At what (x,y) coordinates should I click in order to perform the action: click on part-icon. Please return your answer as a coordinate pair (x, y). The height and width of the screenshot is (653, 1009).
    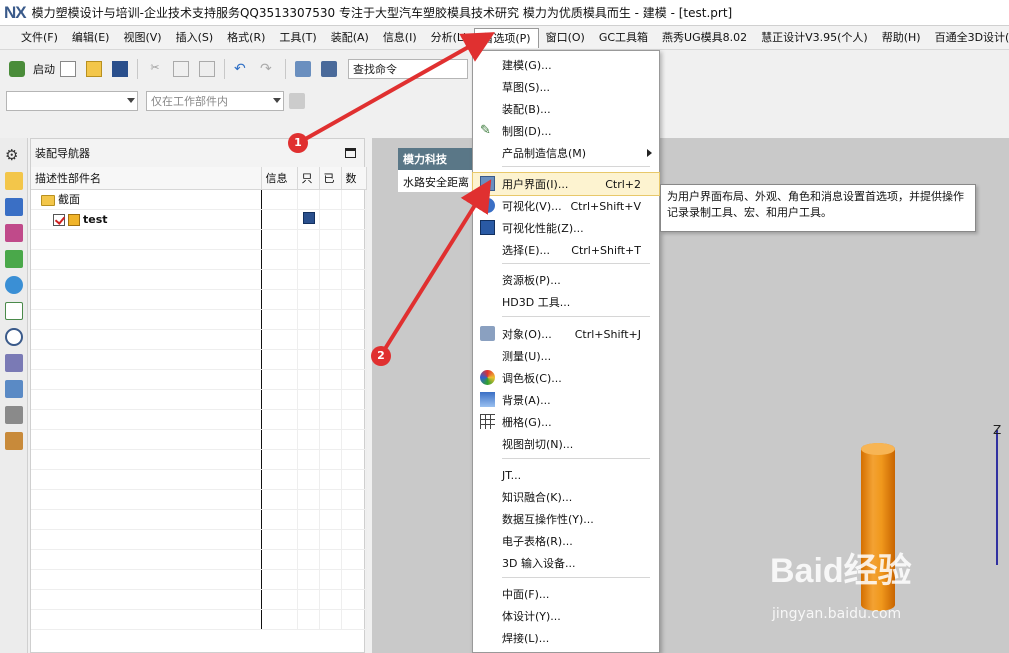
    Looking at the image, I should click on (74, 219).